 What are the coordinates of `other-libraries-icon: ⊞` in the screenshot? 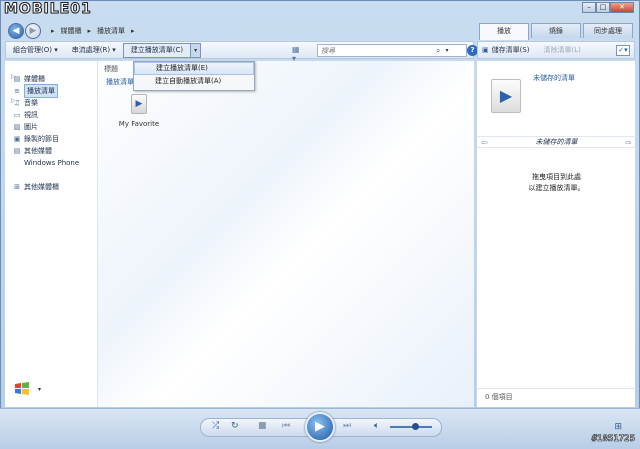 It's located at (17, 187).